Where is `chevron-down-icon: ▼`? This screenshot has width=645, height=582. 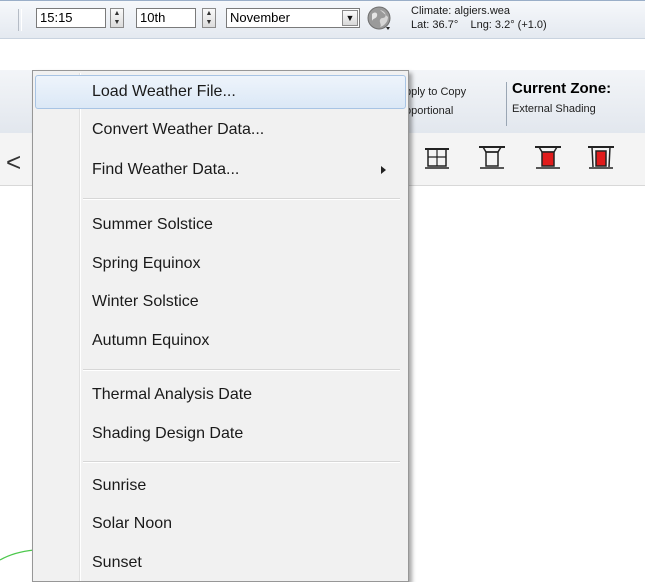
chevron-down-icon: ▼ is located at coordinates (350, 18).